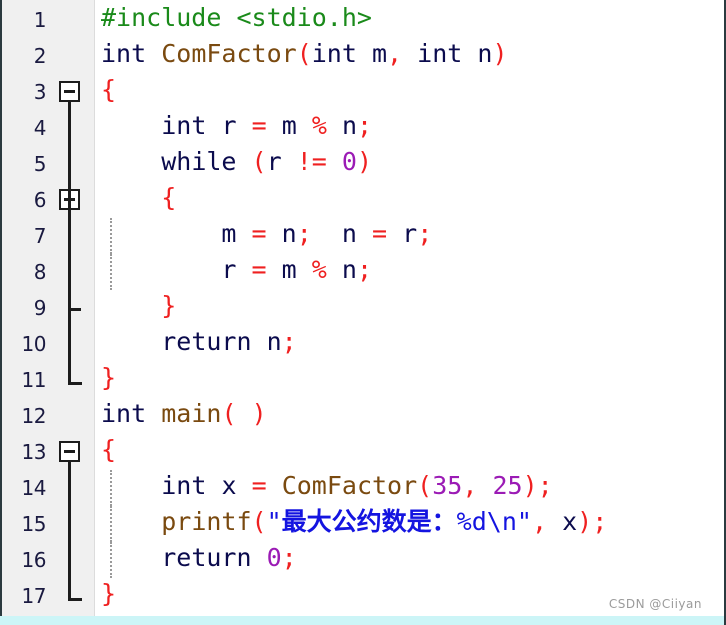 The width and height of the screenshot is (726, 625). I want to click on code-line: r = m % n;, so click(409, 270).